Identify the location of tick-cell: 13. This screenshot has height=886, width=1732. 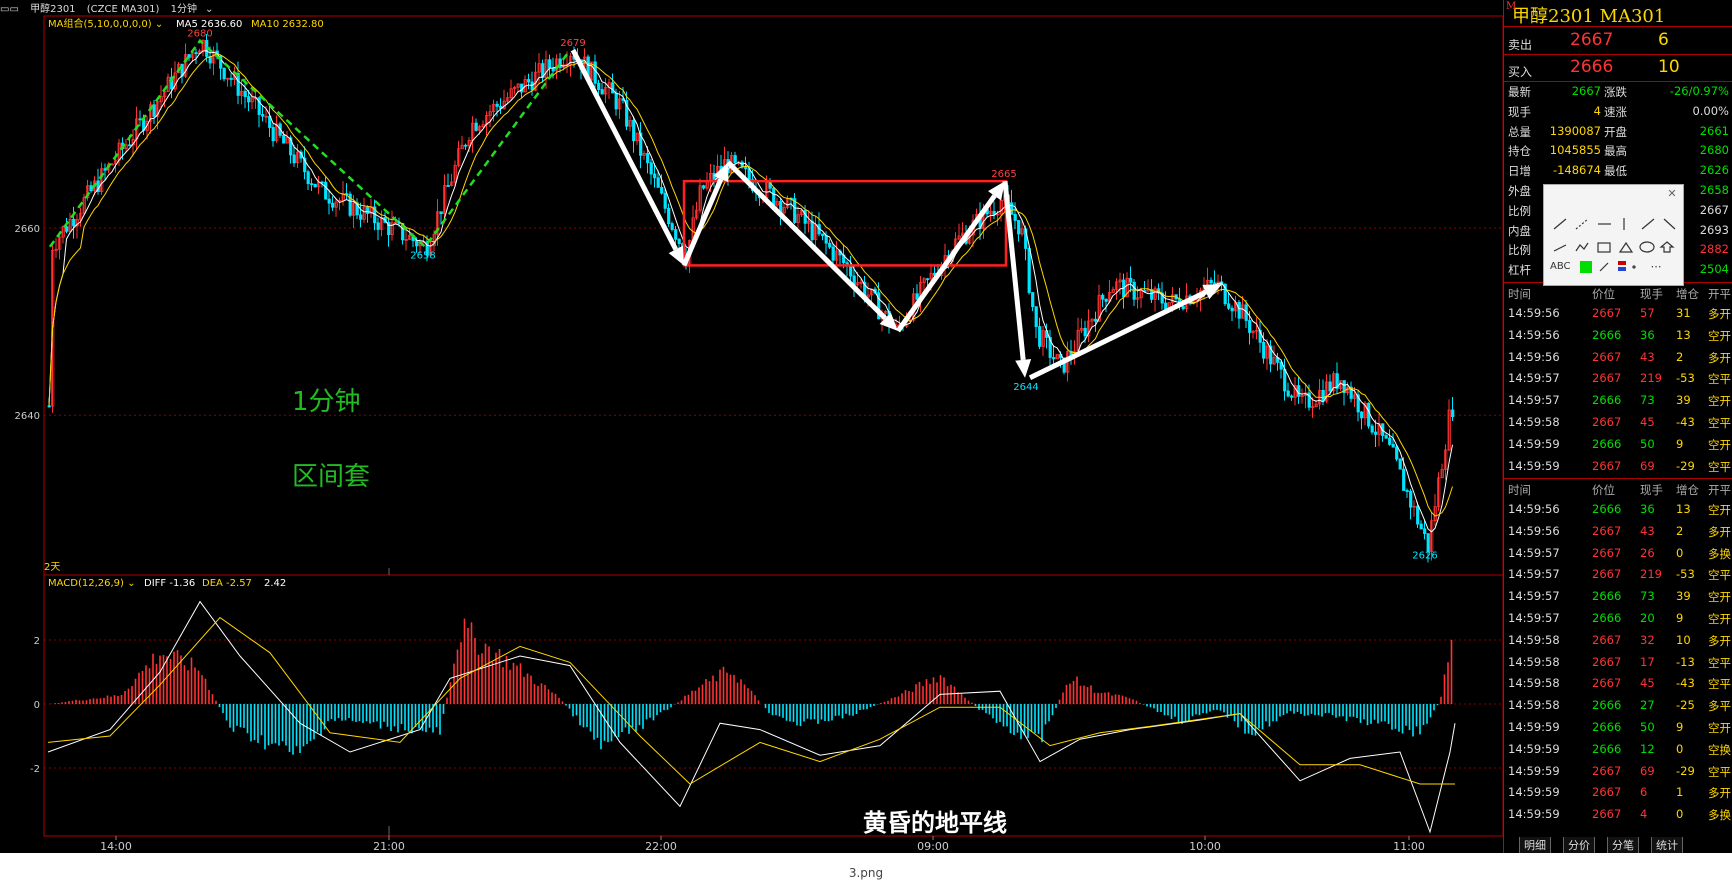
(1683, 334).